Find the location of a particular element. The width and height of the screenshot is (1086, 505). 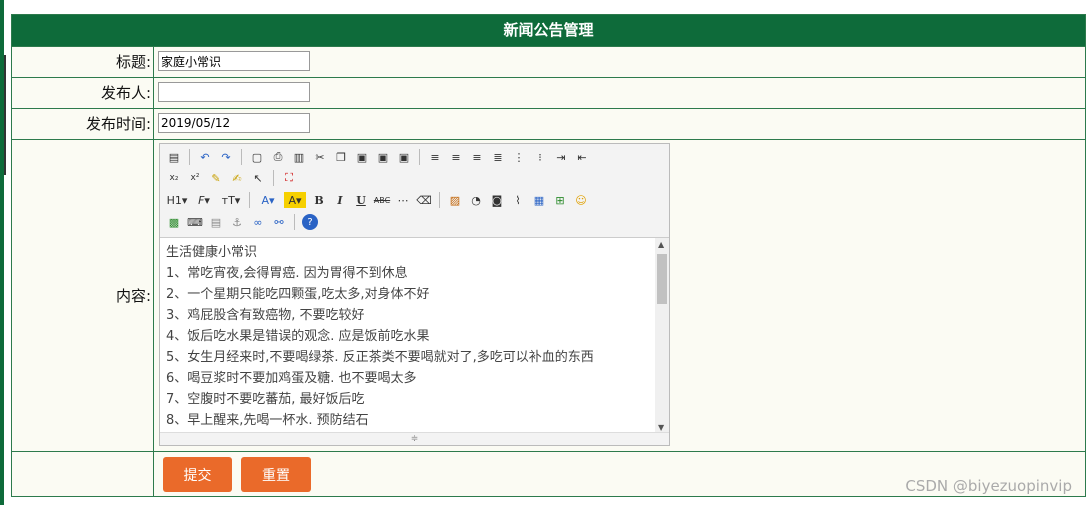

preview-icon: ▢ is located at coordinates (257, 157).